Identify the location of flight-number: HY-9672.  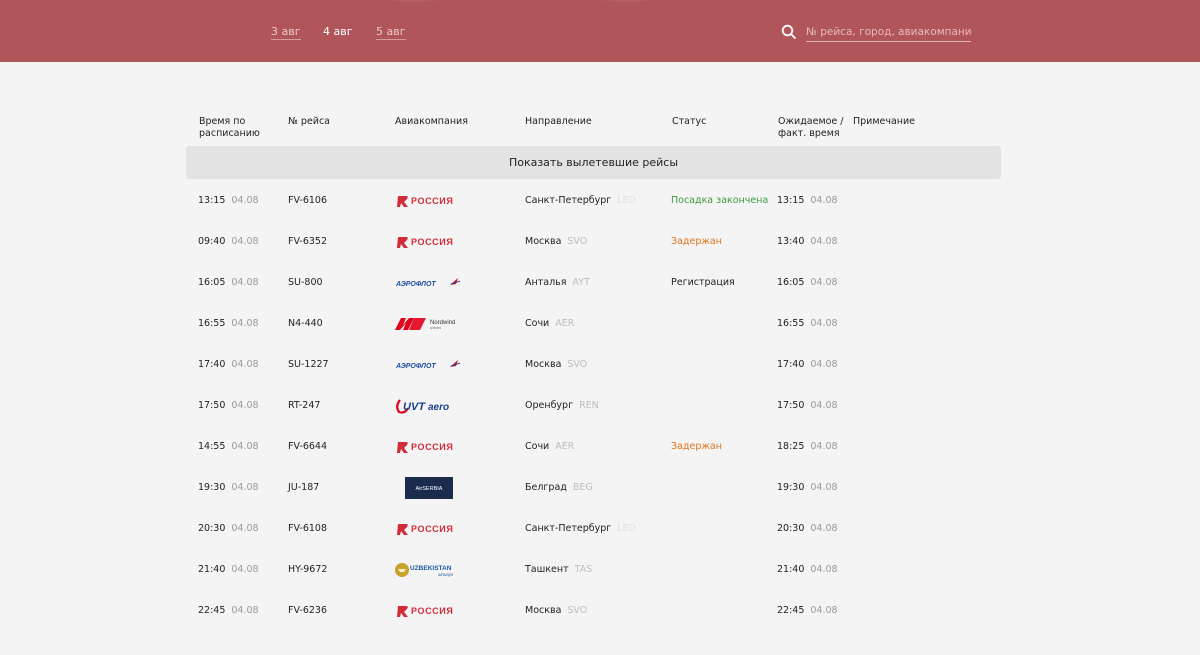
(308, 569).